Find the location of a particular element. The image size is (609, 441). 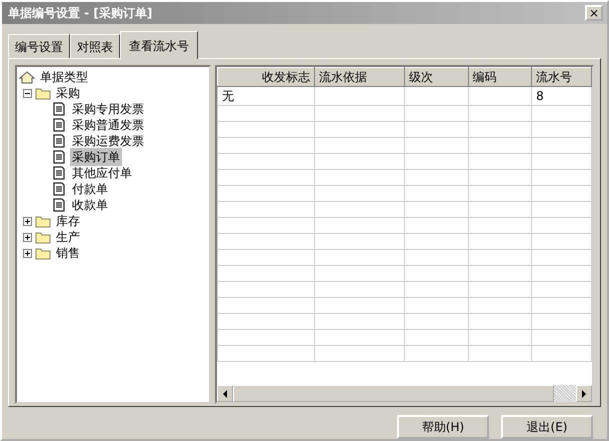

exit-button: 退出(E) is located at coordinates (547, 427).